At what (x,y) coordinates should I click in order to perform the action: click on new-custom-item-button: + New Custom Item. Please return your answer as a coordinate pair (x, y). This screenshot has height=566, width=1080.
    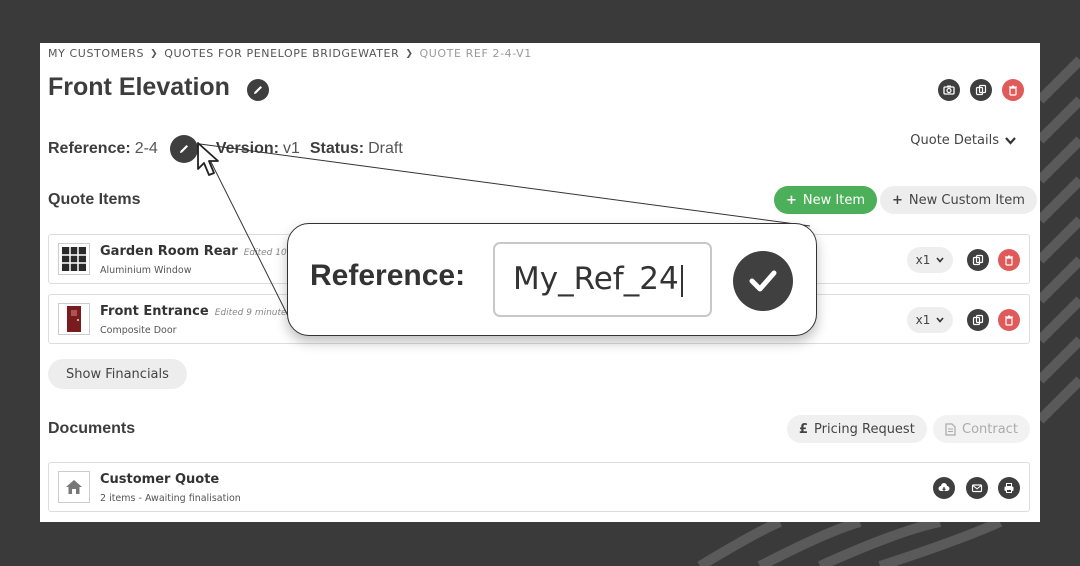
    Looking at the image, I should click on (958, 200).